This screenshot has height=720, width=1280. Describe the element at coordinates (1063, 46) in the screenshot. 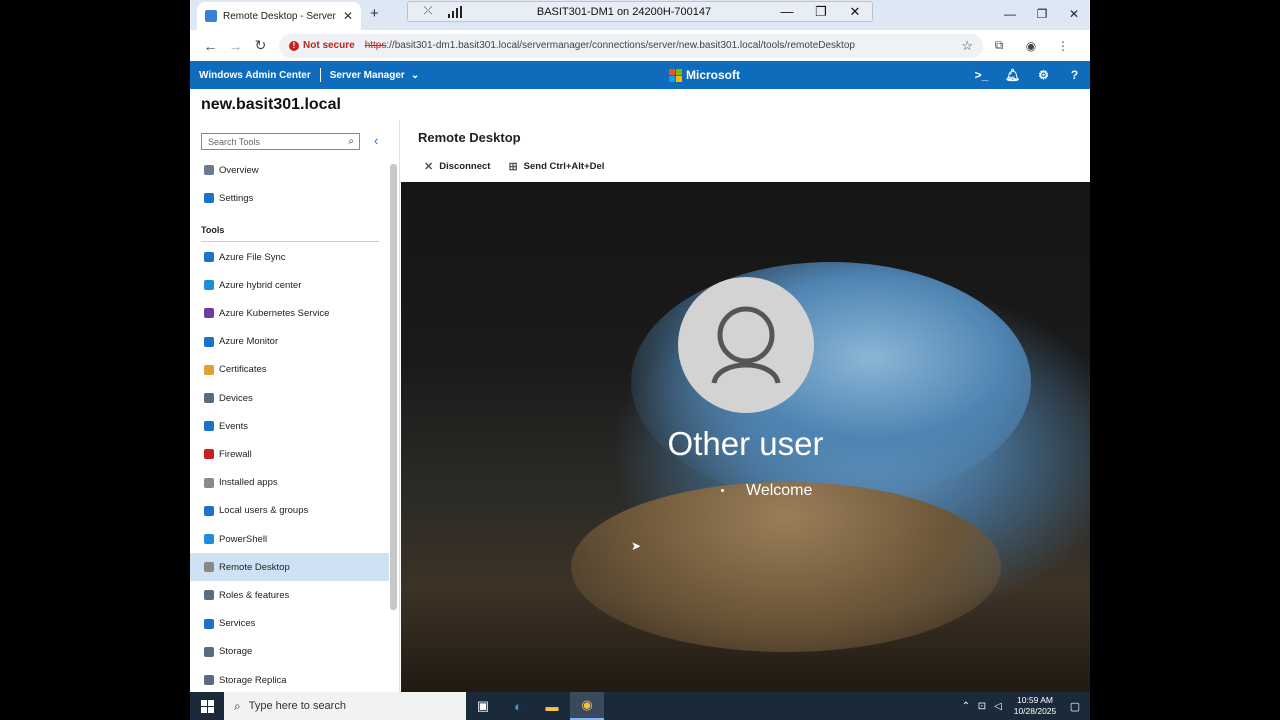

I see `menu-icon: ⋮` at that location.